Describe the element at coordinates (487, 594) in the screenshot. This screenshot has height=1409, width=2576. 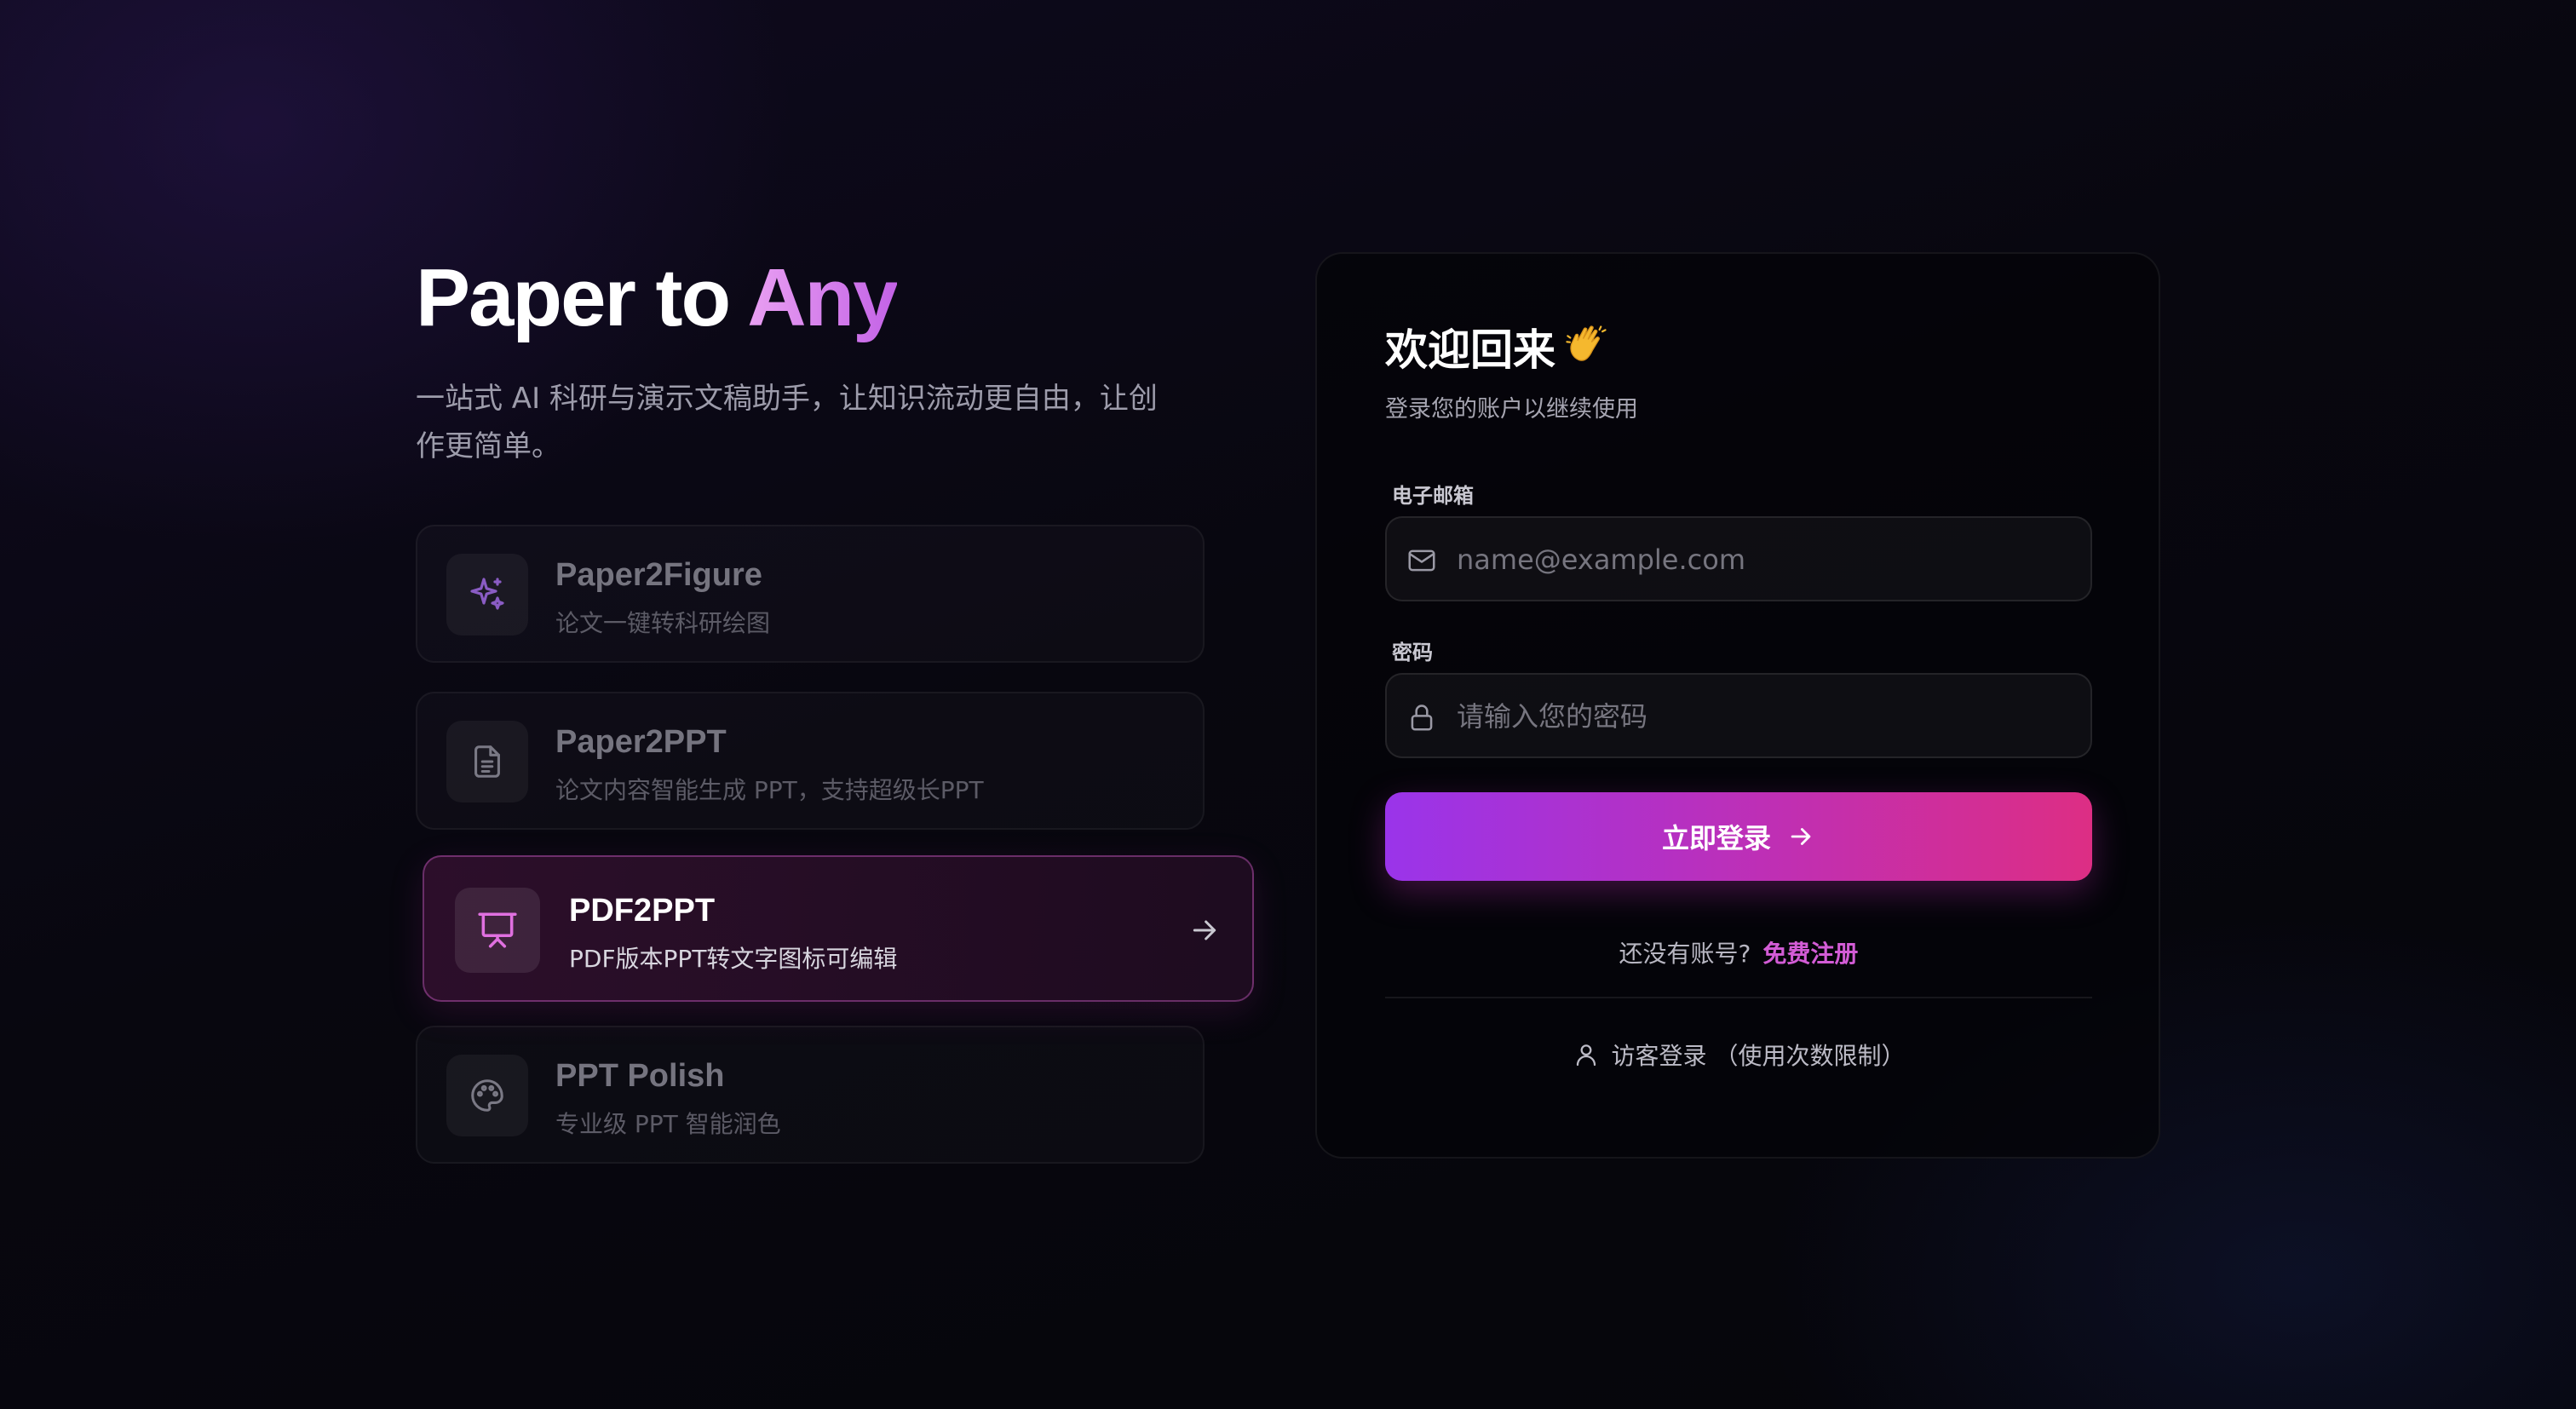
I see `sparkles-icon` at that location.